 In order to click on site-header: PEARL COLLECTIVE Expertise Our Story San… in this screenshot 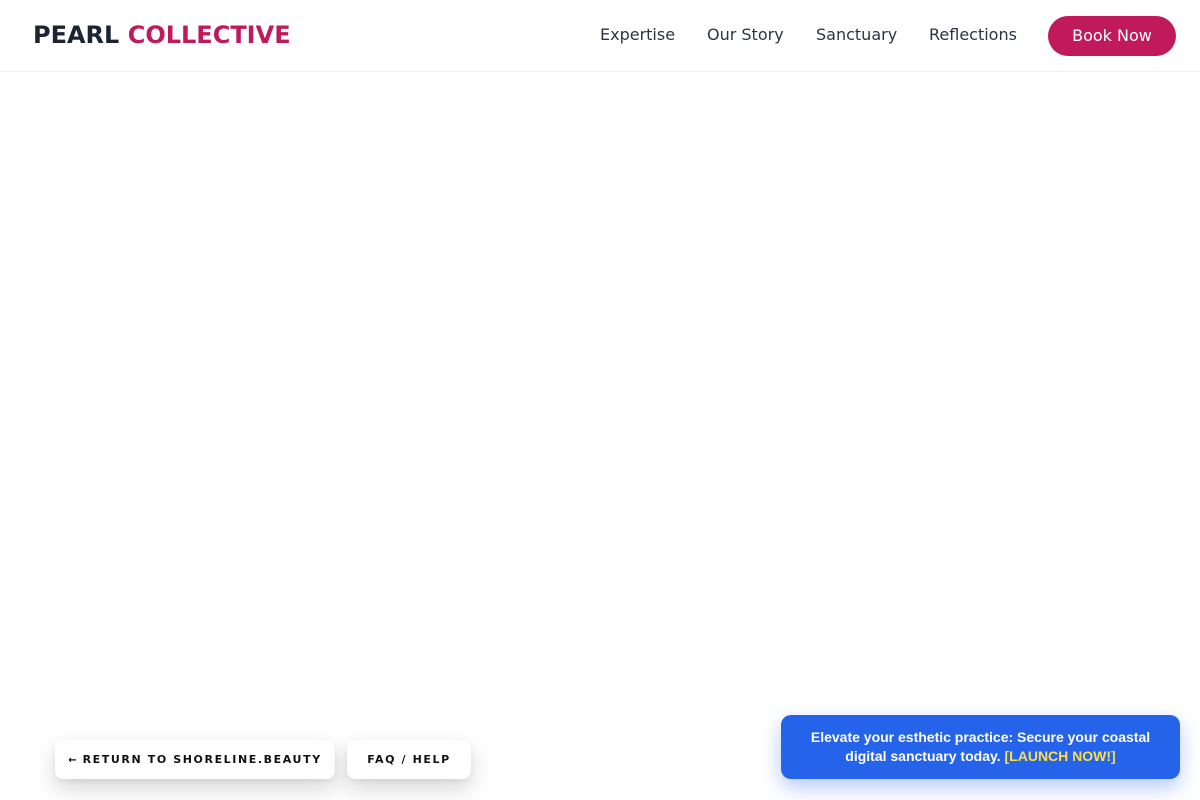, I will do `click(600, 36)`.